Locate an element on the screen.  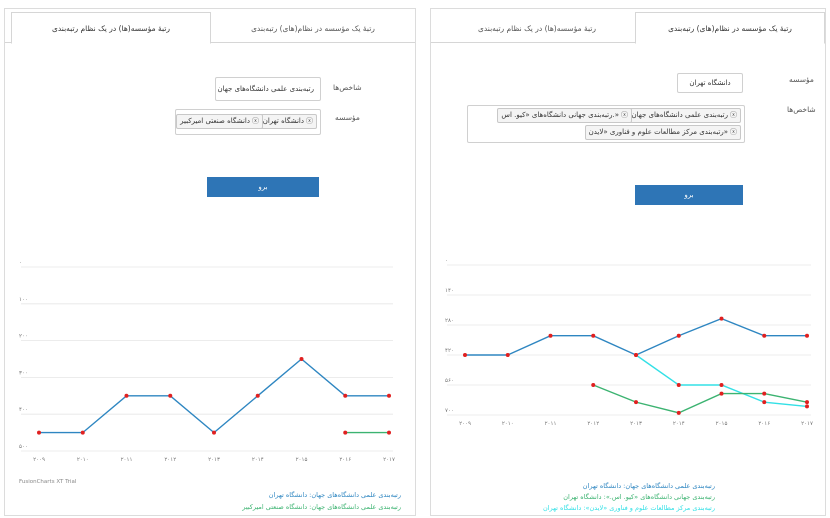
y-tick-label: ۴۰۰ is located at coordinates (23, 410).